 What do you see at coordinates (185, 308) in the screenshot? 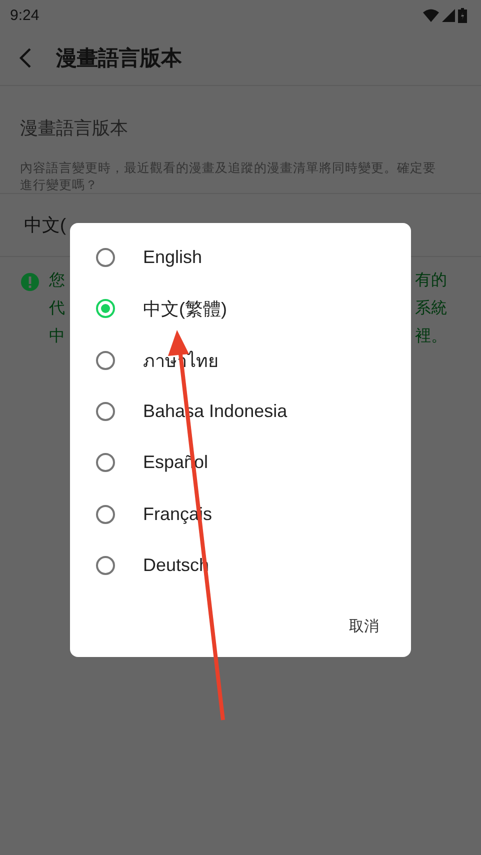
I see `language-option: 中文(繁體)` at bounding box center [185, 308].